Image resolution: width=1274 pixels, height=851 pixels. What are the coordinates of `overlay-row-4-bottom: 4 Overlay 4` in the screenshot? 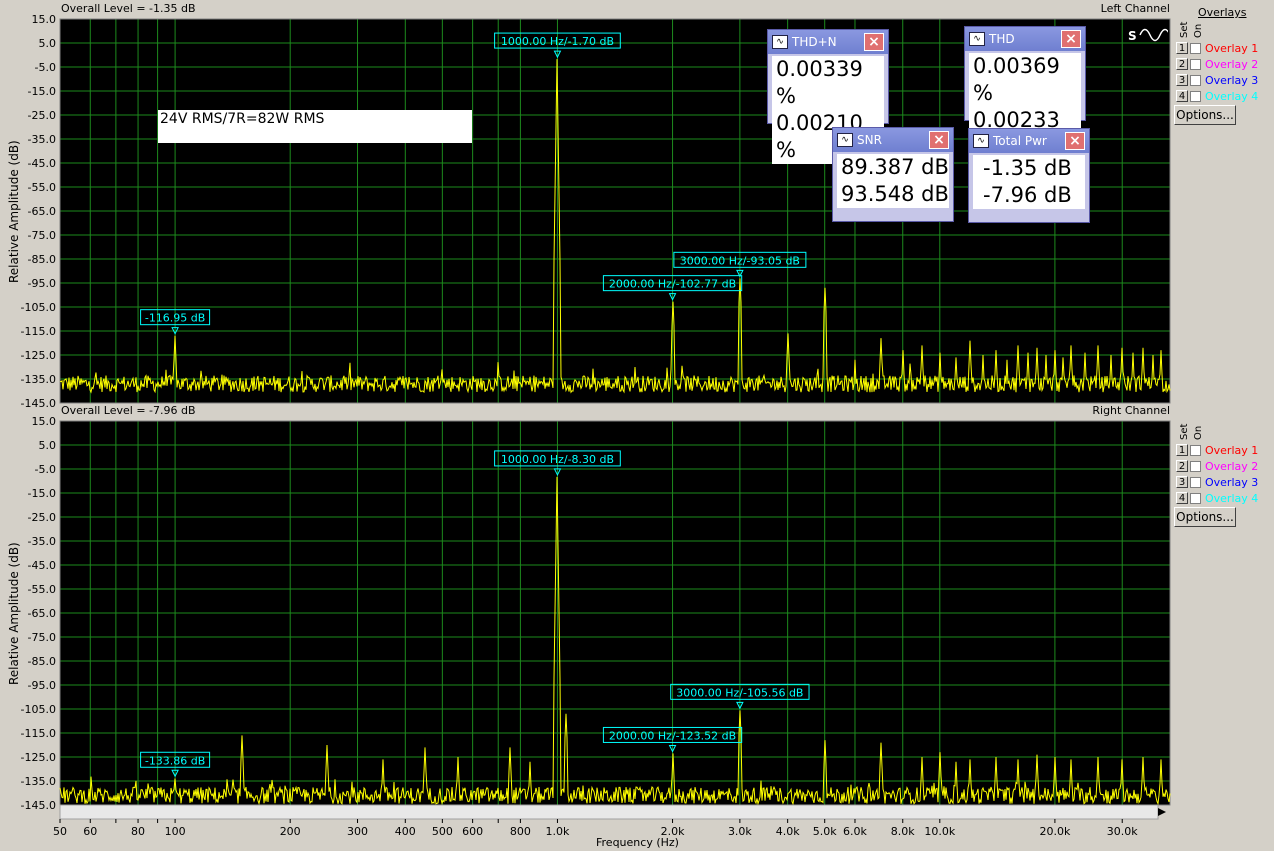 It's located at (1217, 498).